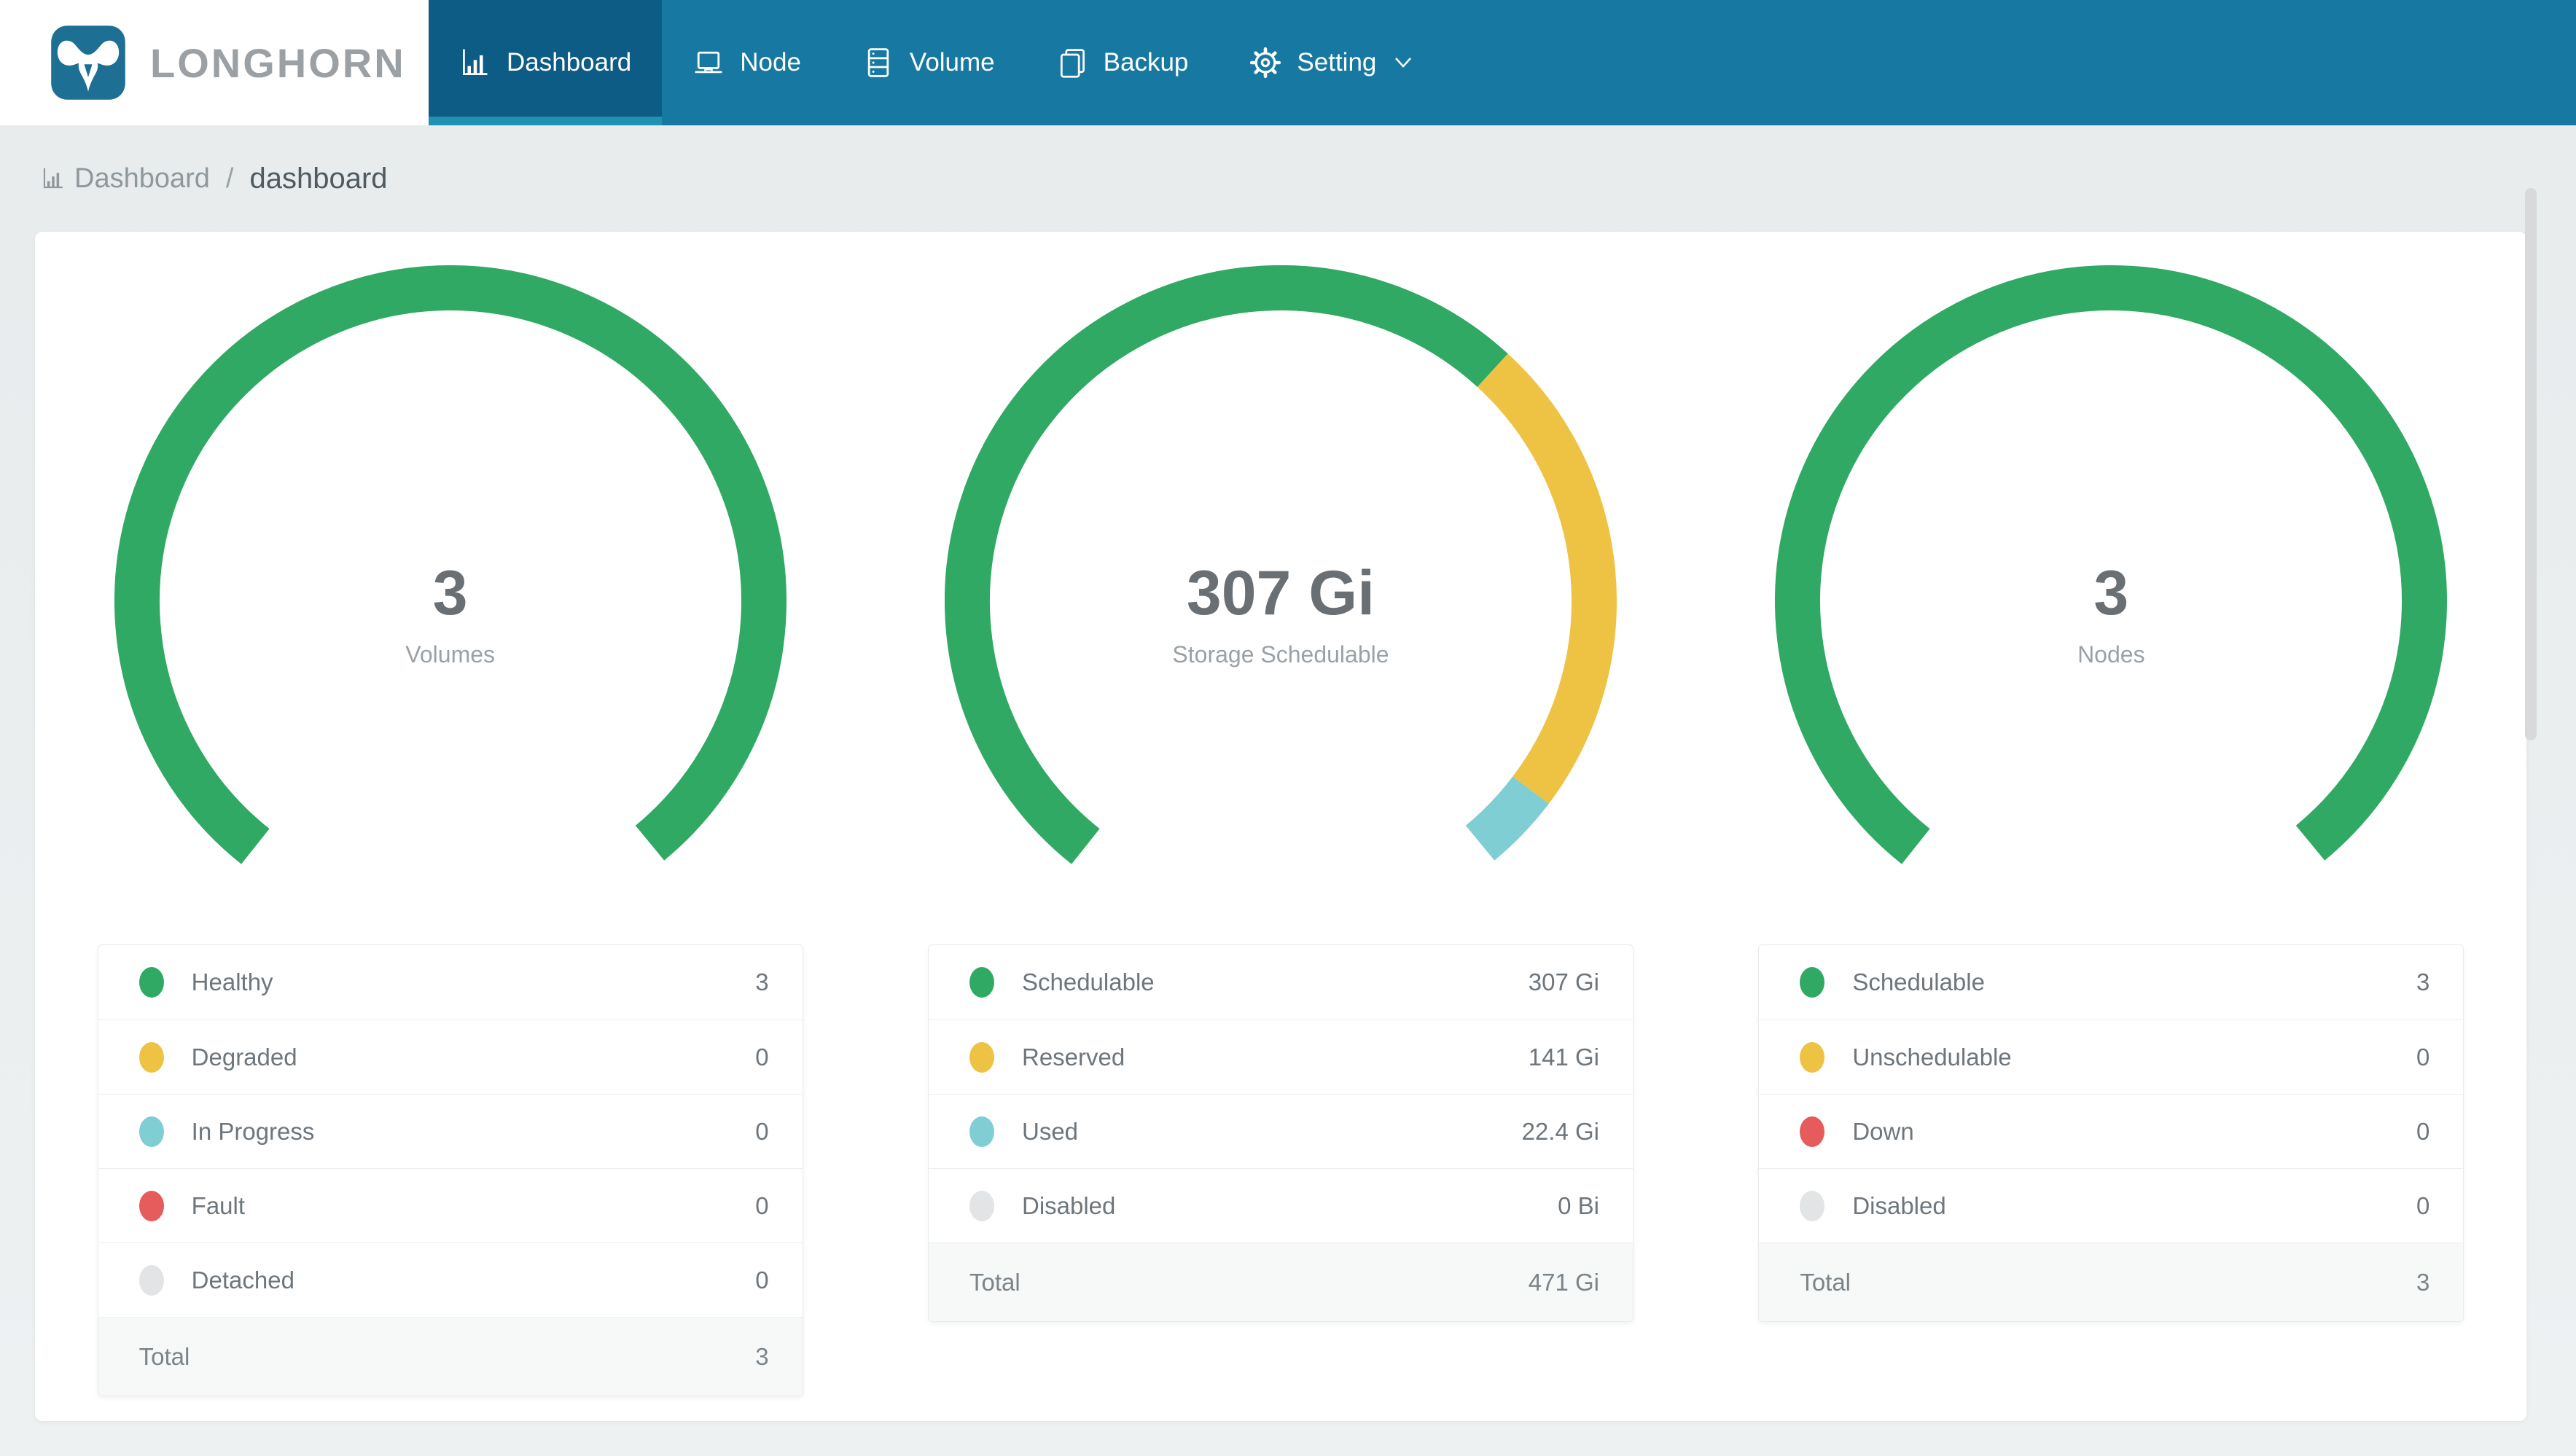 Image resolution: width=2576 pixels, height=1456 pixels. I want to click on status-dot-fault, so click(151, 1205).